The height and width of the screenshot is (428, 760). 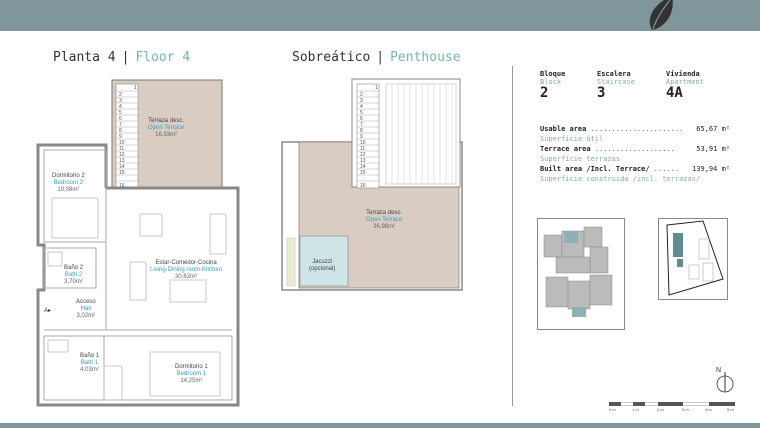 I want to click on scale-label-2: 2 m, so click(x=660, y=409).